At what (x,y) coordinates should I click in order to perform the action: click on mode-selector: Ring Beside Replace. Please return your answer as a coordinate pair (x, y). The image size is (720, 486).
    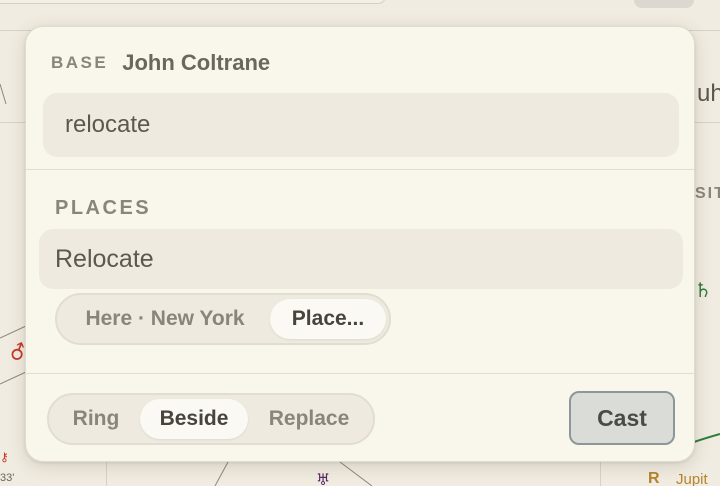
    Looking at the image, I should click on (211, 419).